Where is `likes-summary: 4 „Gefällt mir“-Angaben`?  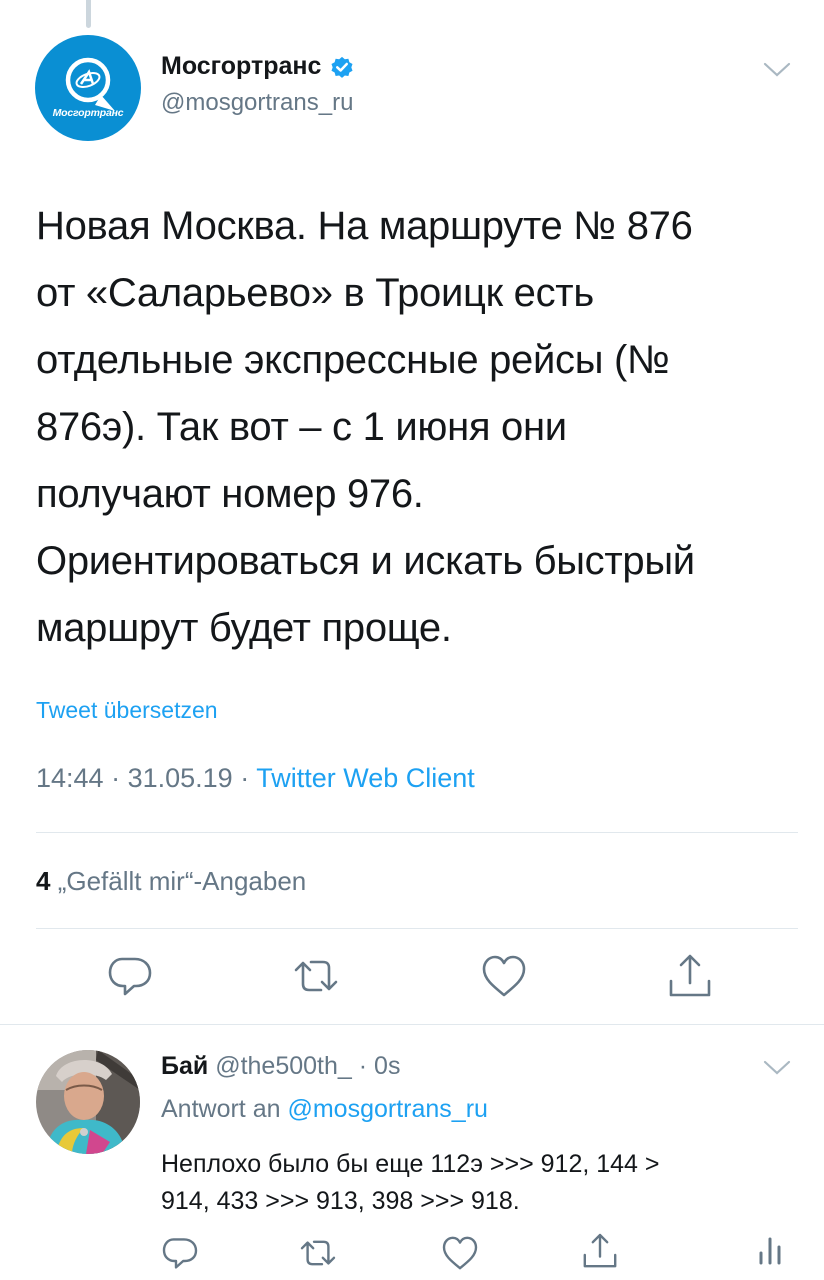 likes-summary: 4 „Gefällt mir“-Angaben is located at coordinates (171, 881).